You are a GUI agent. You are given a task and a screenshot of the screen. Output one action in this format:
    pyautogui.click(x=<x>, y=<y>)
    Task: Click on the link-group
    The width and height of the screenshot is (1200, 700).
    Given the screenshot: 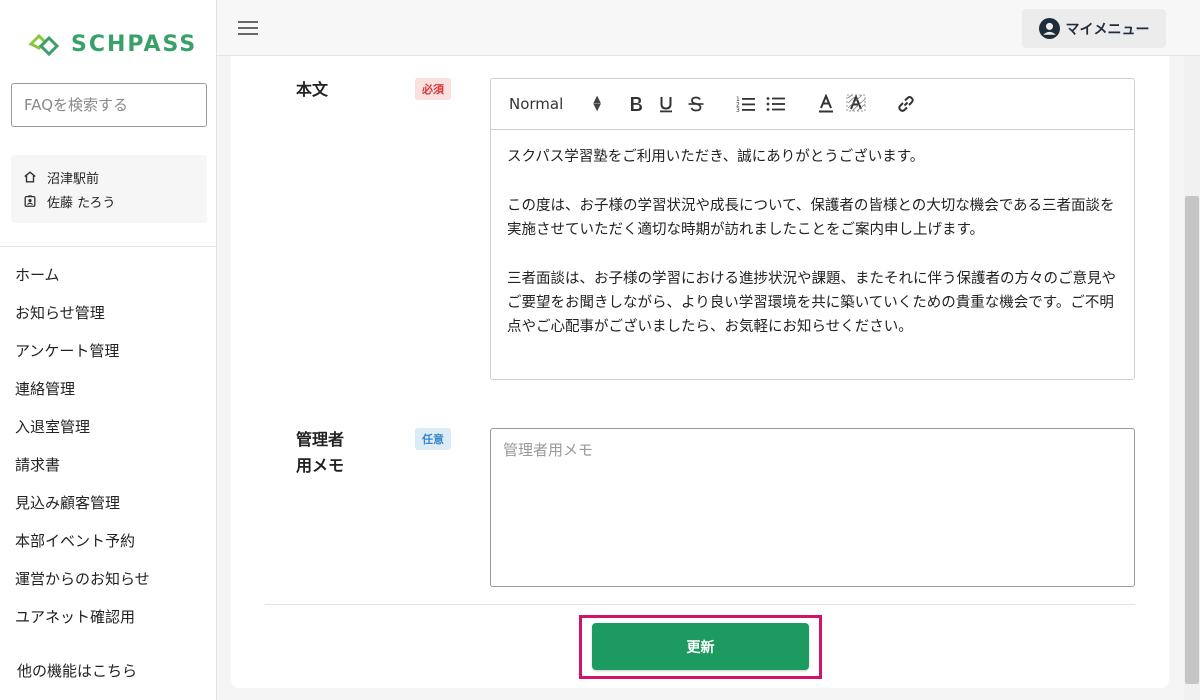 What is the action you would take?
    pyautogui.click(x=906, y=104)
    